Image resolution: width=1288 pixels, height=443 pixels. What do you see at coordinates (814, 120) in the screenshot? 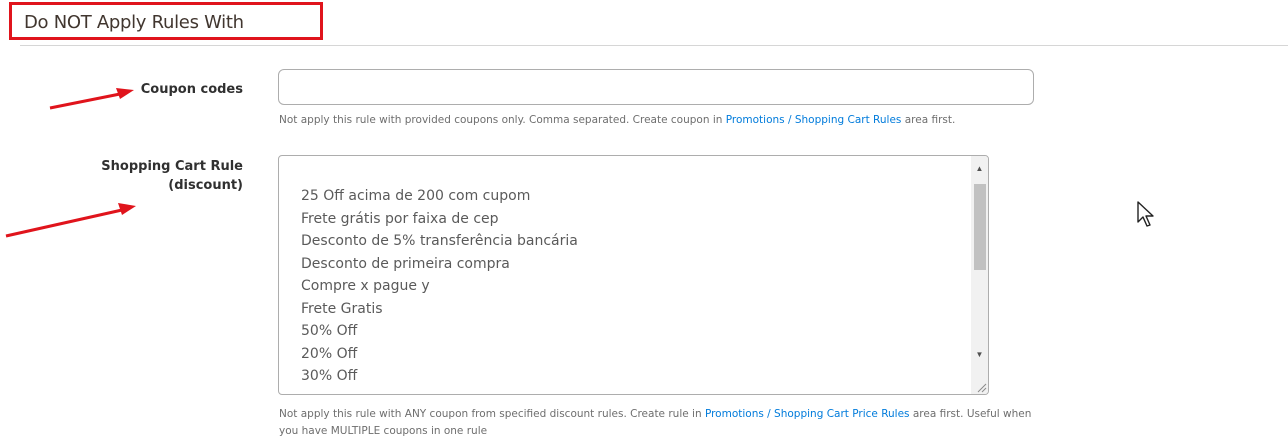
I see `promotions-shopping-cart-rules-link: Promotions / Shopping Cart Rules` at bounding box center [814, 120].